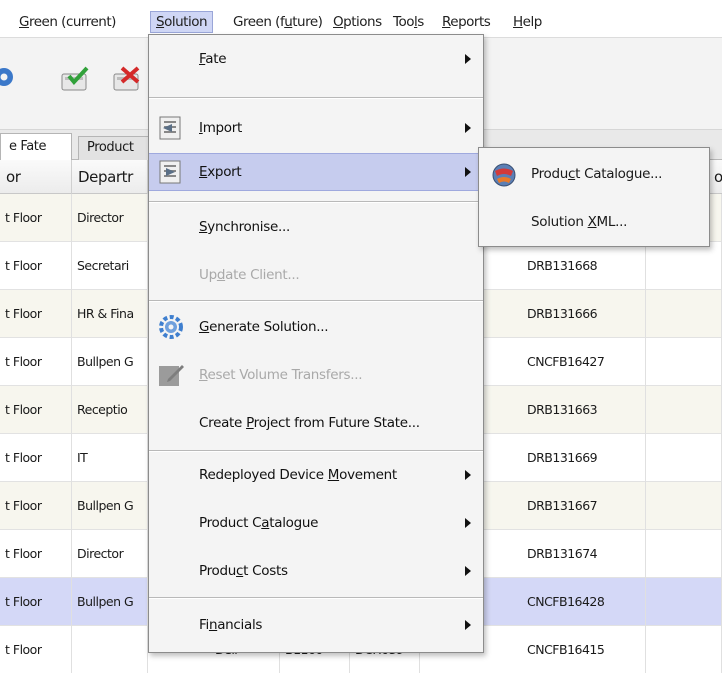  What do you see at coordinates (316, 523) in the screenshot?
I see `menu-item-product-catalogue: Product Catalogue` at bounding box center [316, 523].